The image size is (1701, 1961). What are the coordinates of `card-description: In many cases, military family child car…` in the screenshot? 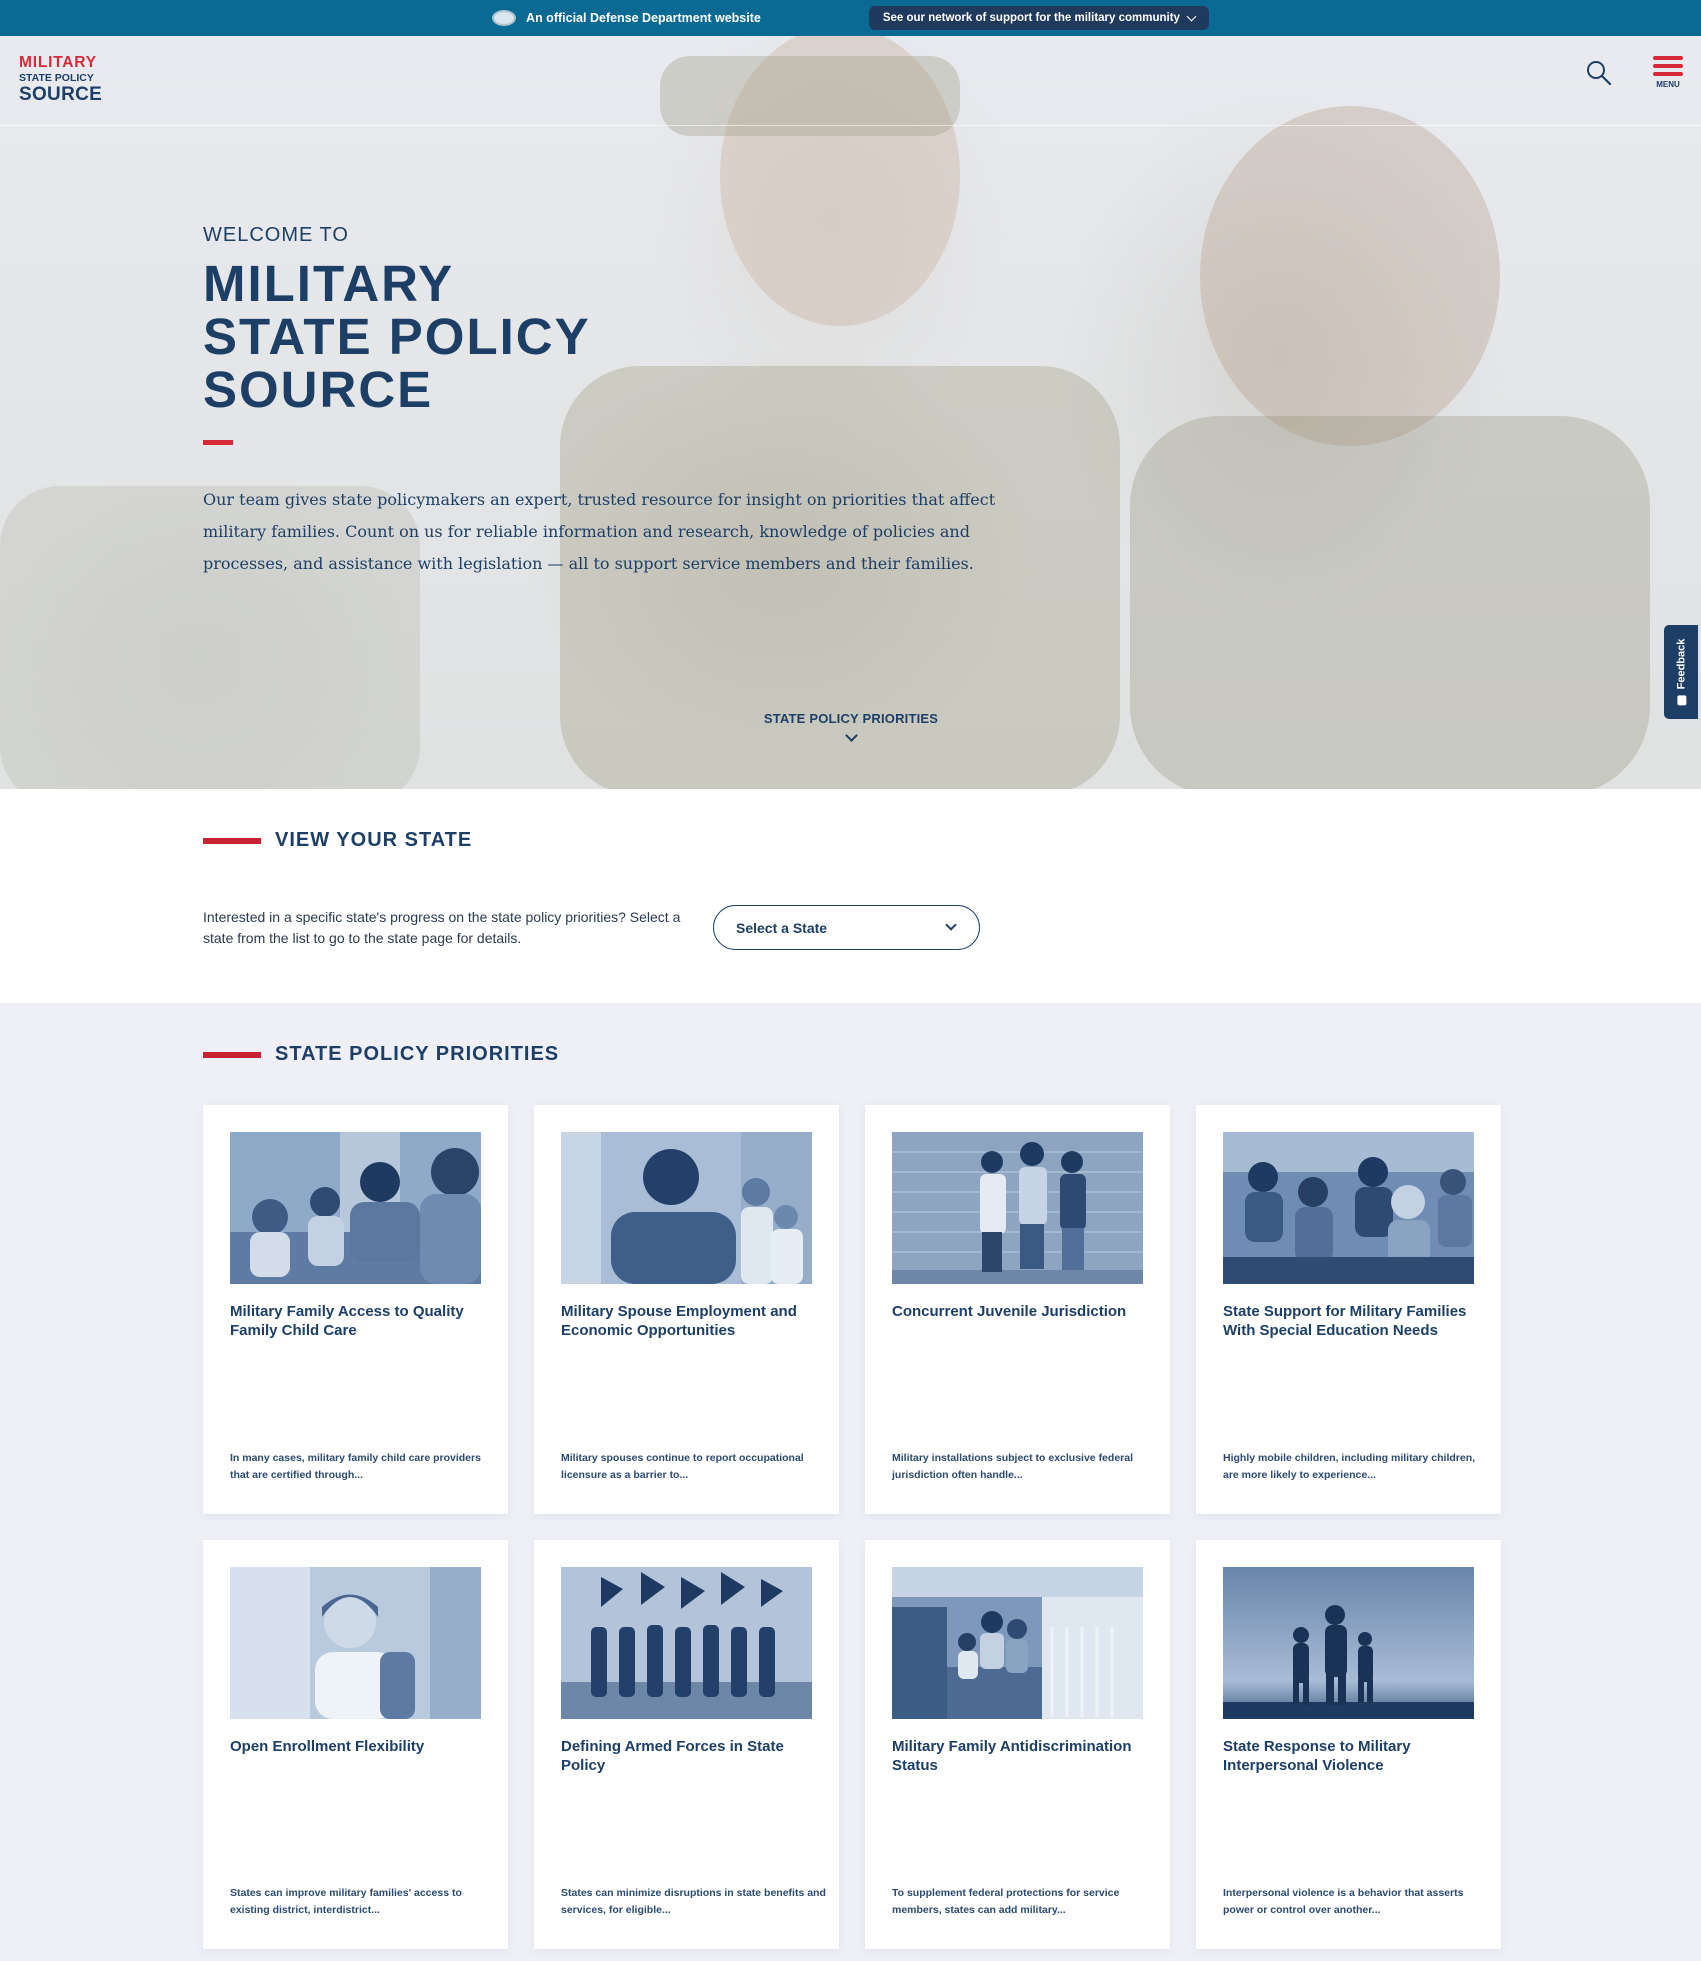 It's located at (355, 1466).